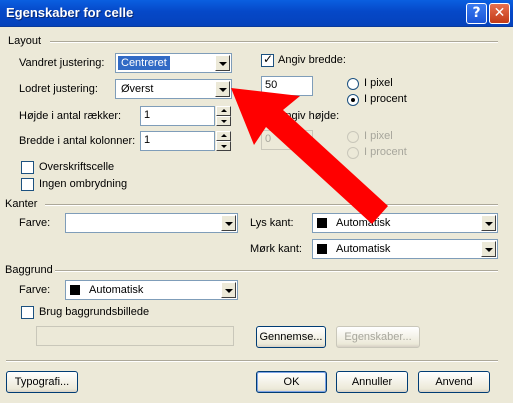  I want to click on arrow-icon, so click(309, 156).